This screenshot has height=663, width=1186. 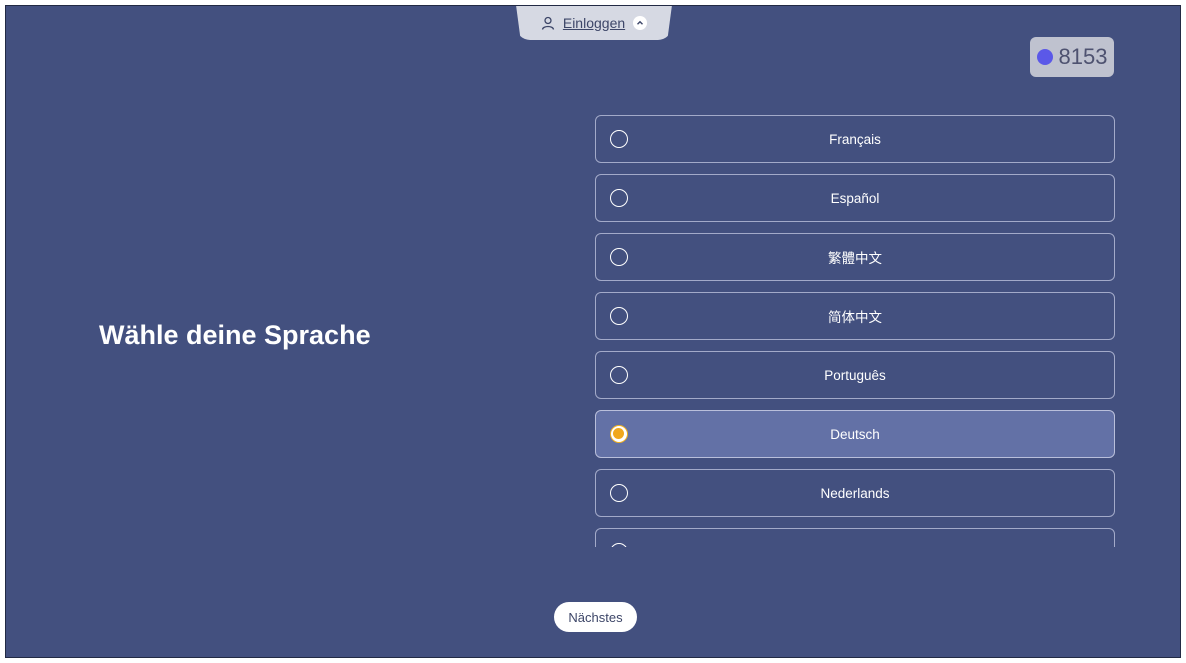 I want to click on counter-value: 8153, so click(x=1083, y=56).